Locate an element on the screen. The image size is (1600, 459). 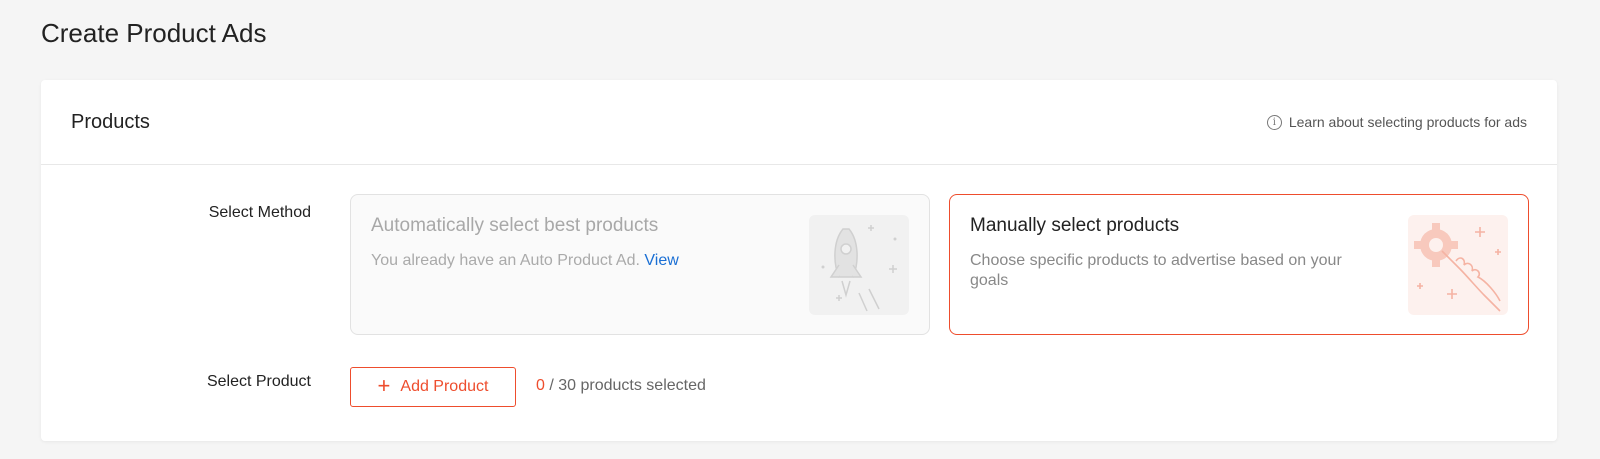
view-auto-ad-link: View is located at coordinates (661, 260).